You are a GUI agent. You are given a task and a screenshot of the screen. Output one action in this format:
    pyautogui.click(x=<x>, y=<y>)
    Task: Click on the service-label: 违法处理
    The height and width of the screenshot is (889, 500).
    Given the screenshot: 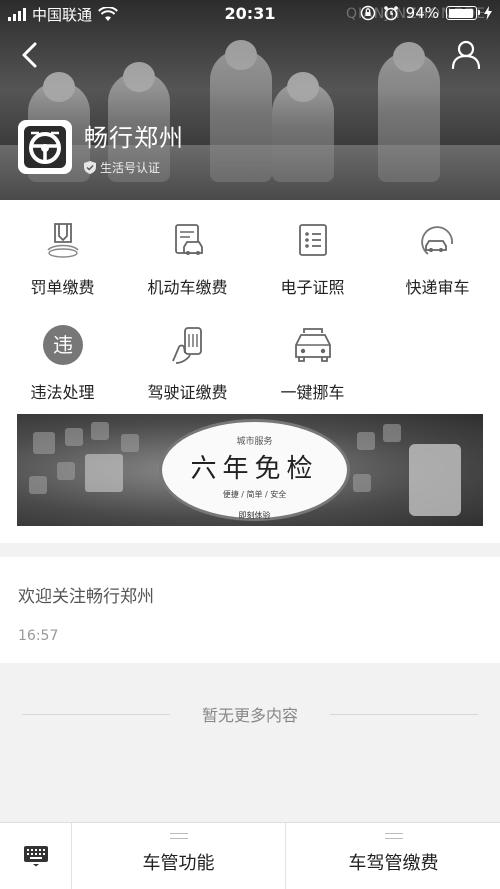 What is the action you would take?
    pyautogui.click(x=62, y=392)
    